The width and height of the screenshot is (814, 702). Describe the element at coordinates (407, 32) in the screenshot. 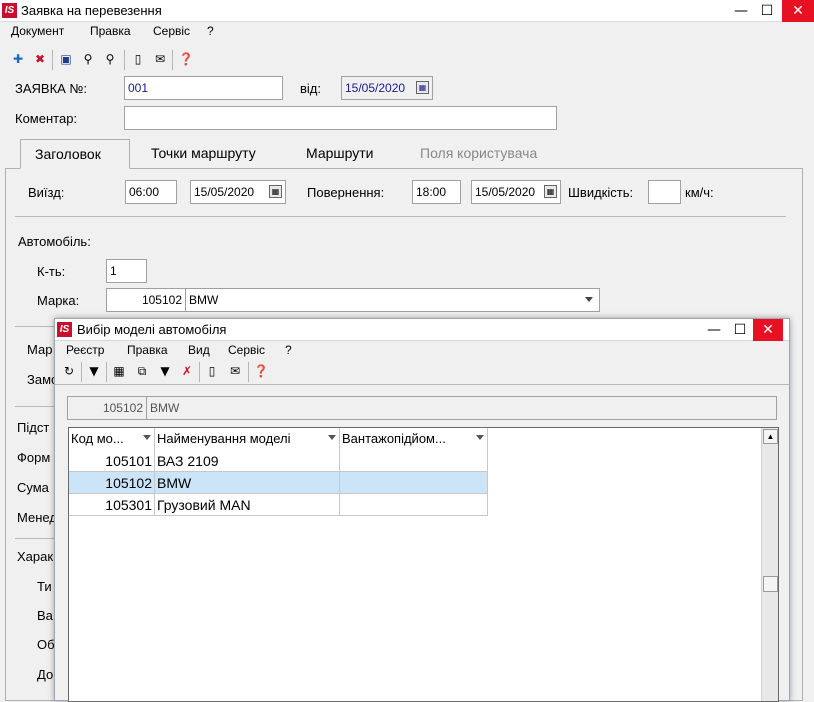

I see `main-menubar: Документ Правка Сервіс ?` at that location.